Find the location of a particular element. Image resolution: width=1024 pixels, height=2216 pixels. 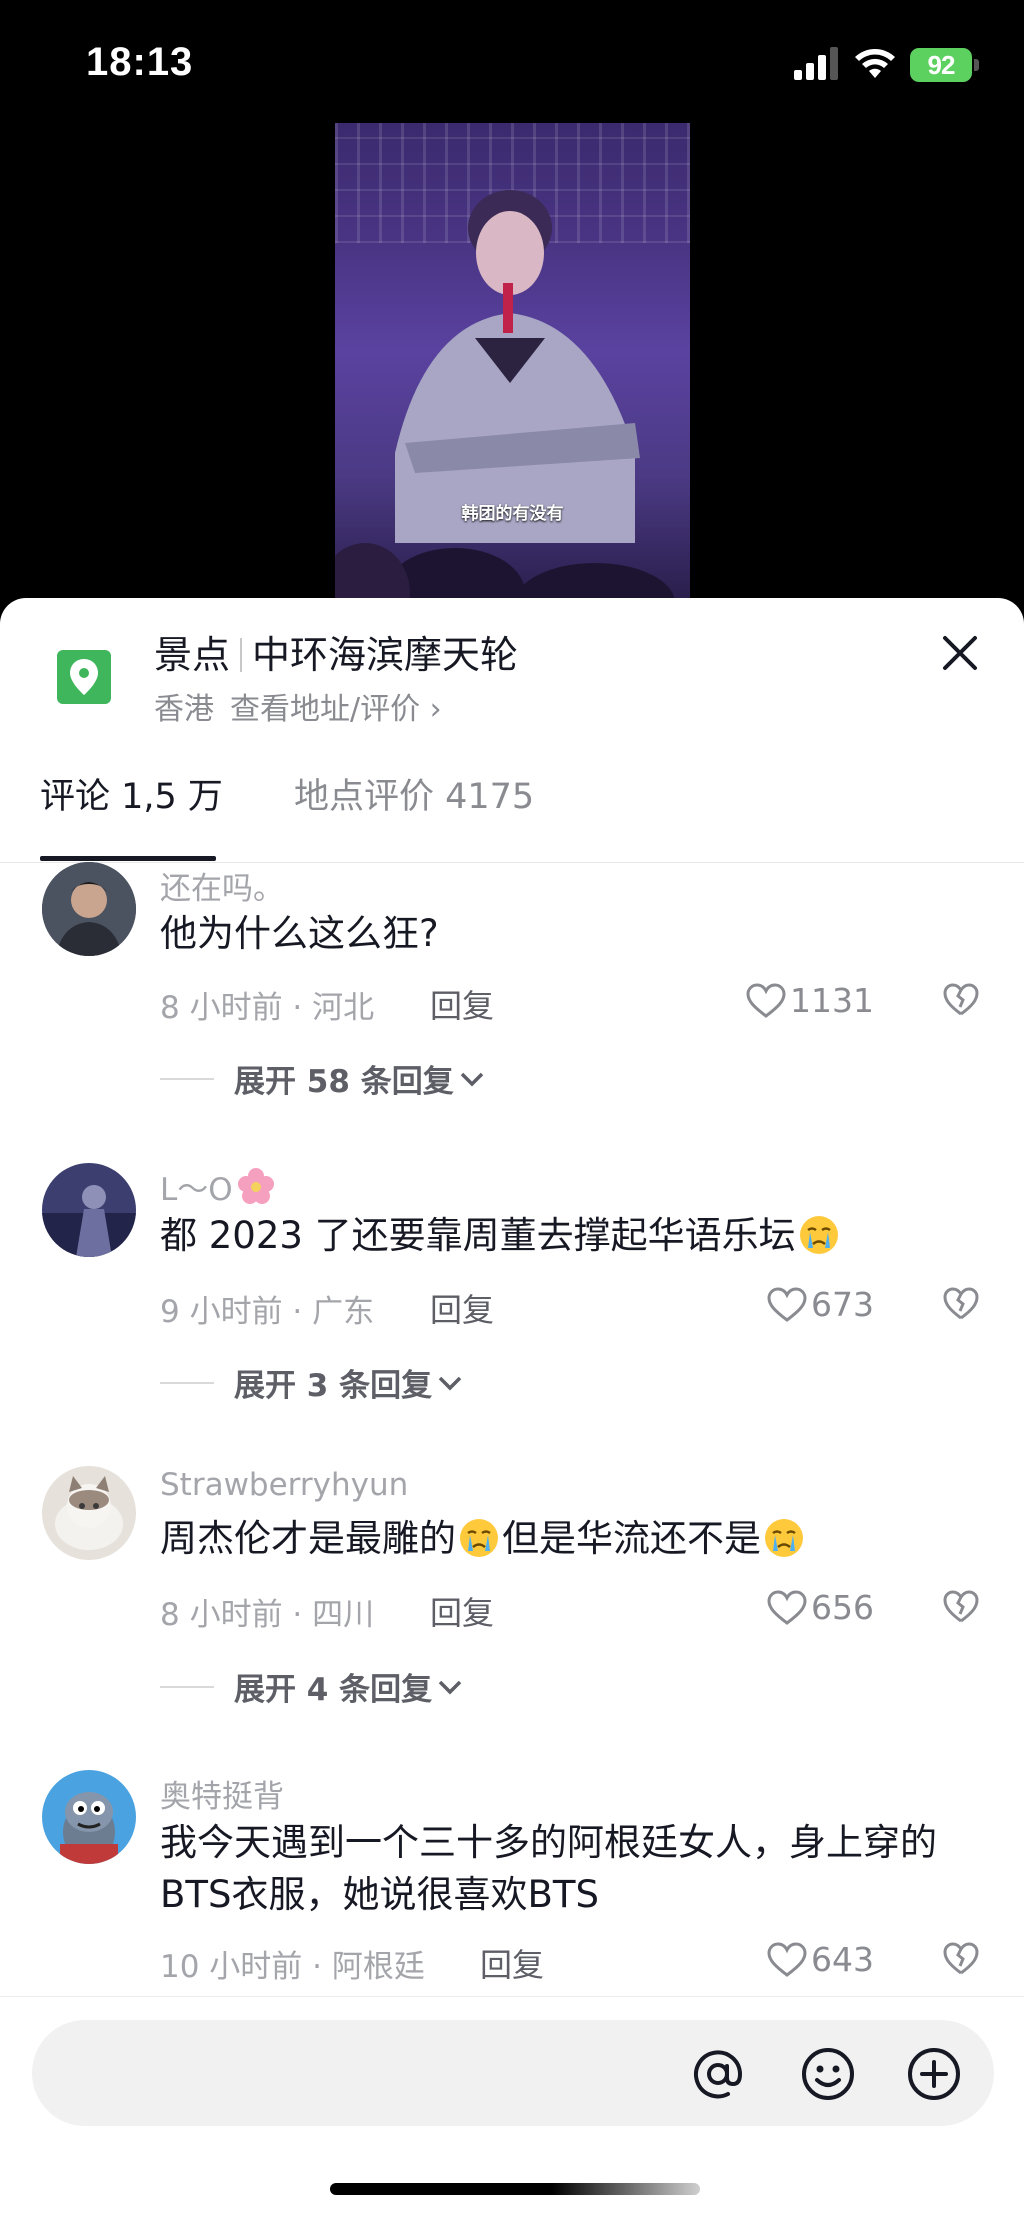

comment-text: 周杰伦才是最雕的 但是华流还不是 is located at coordinates (570, 1539).